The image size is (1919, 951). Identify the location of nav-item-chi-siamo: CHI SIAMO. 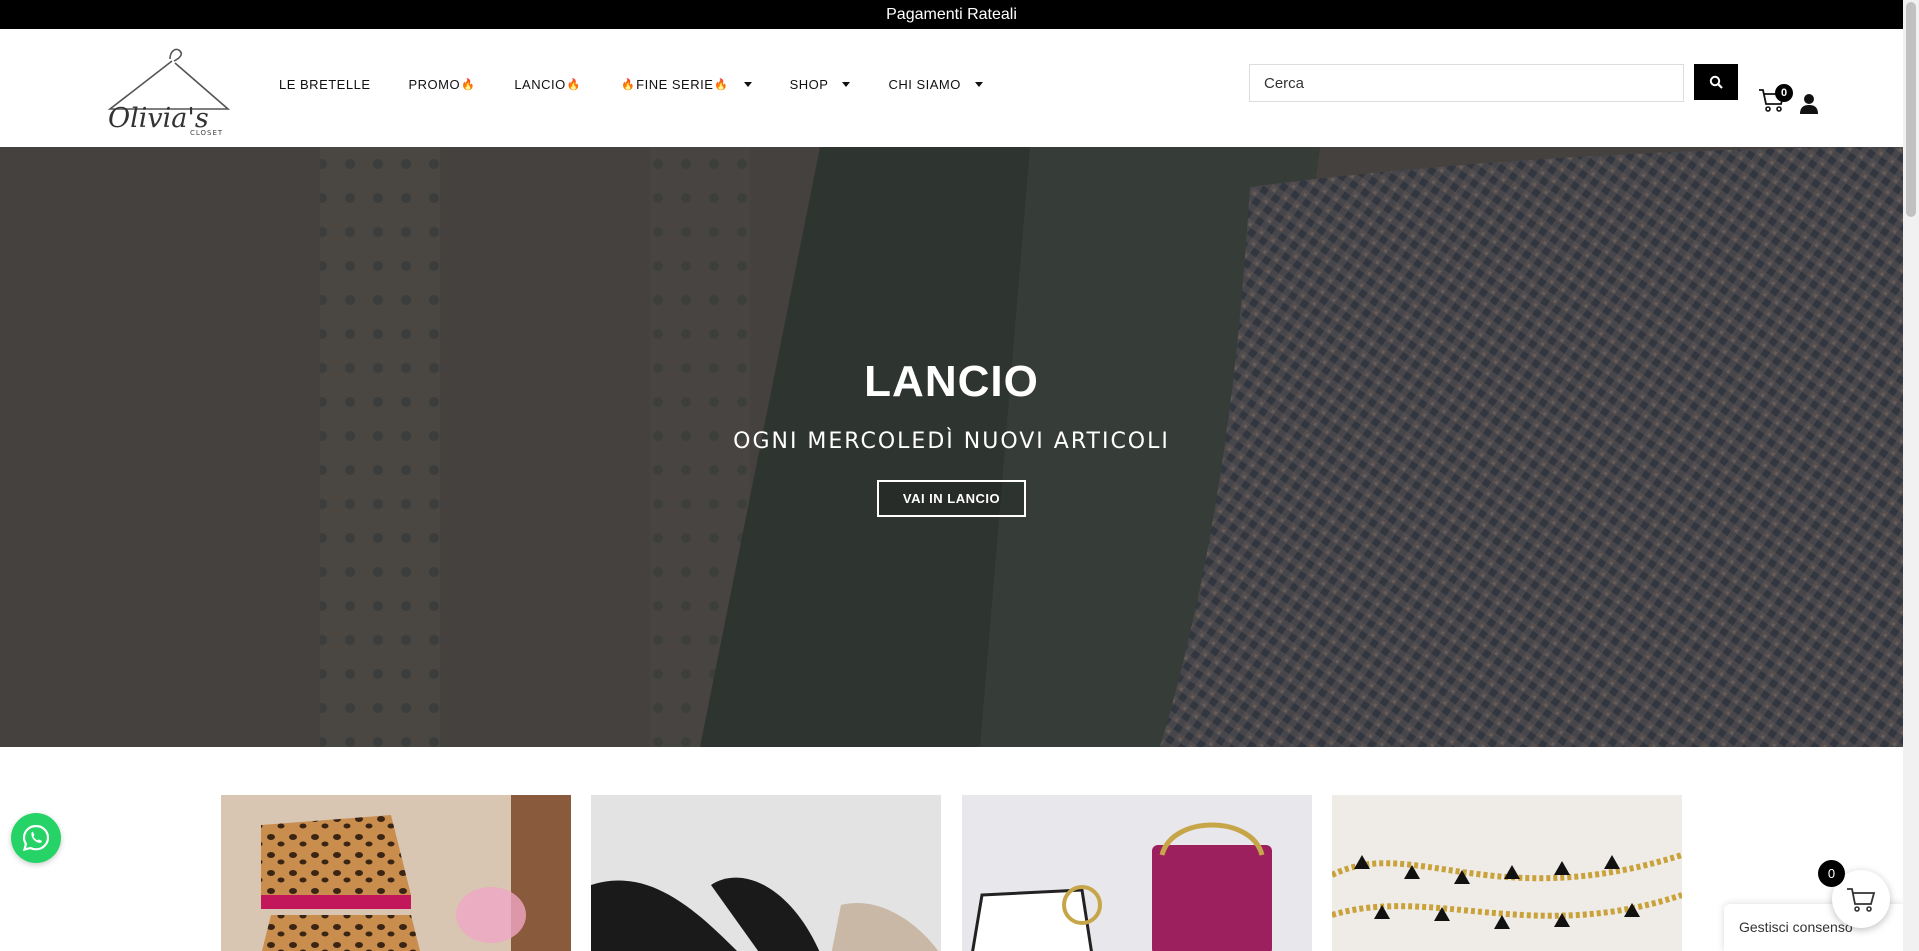
(935, 84).